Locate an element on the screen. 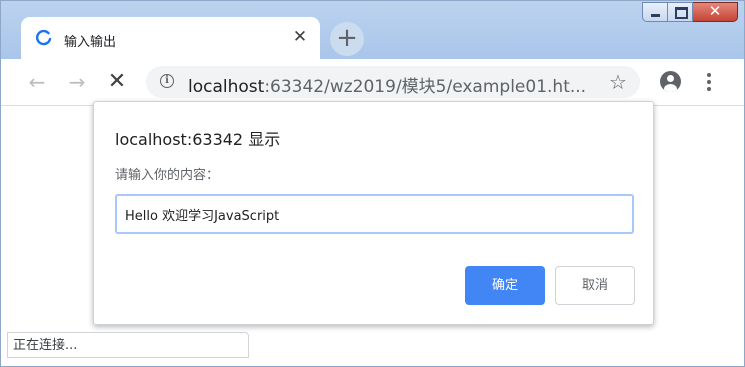 This screenshot has width=745, height=367. stop-loading-icon: ✕ is located at coordinates (117, 82).